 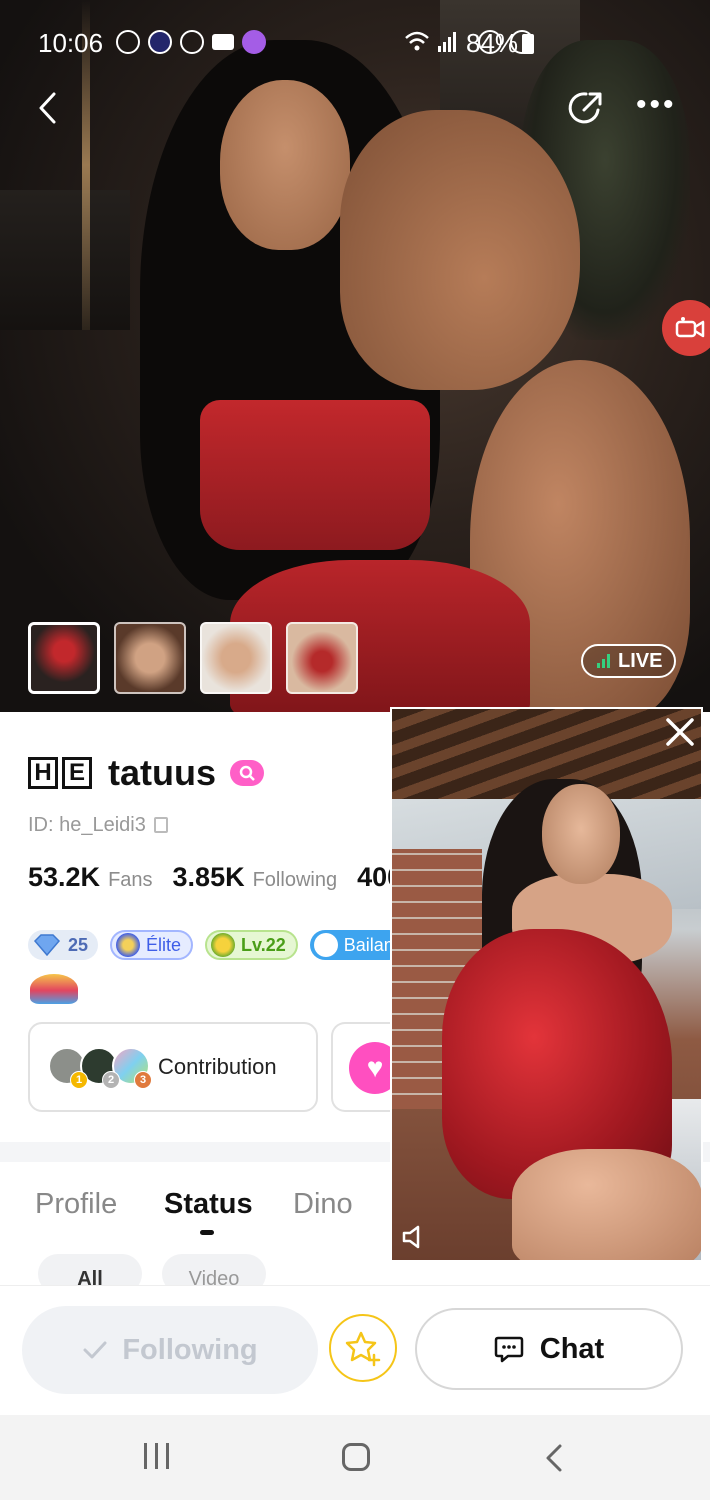 I want to click on fans-count: 53.2K, so click(x=64, y=877).